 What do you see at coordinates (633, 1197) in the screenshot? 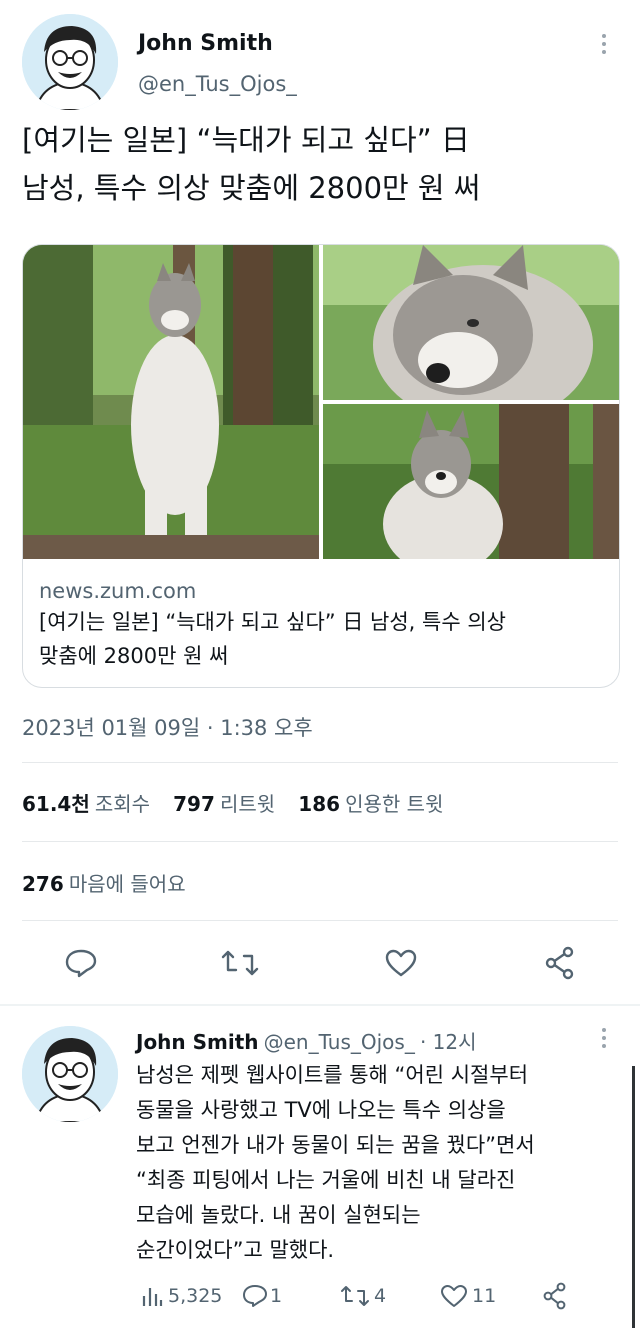
I see `scrollbar` at bounding box center [633, 1197].